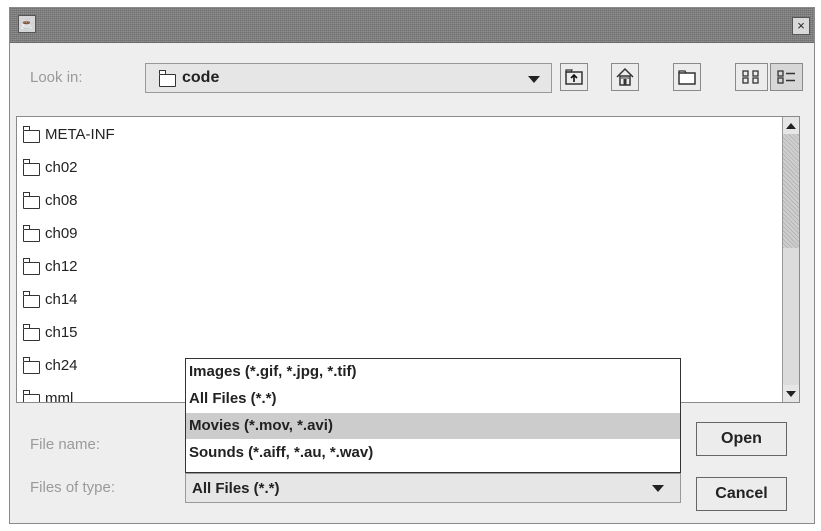 This screenshot has width=821, height=531. I want to click on title-bar: ☕ ×, so click(412, 25).